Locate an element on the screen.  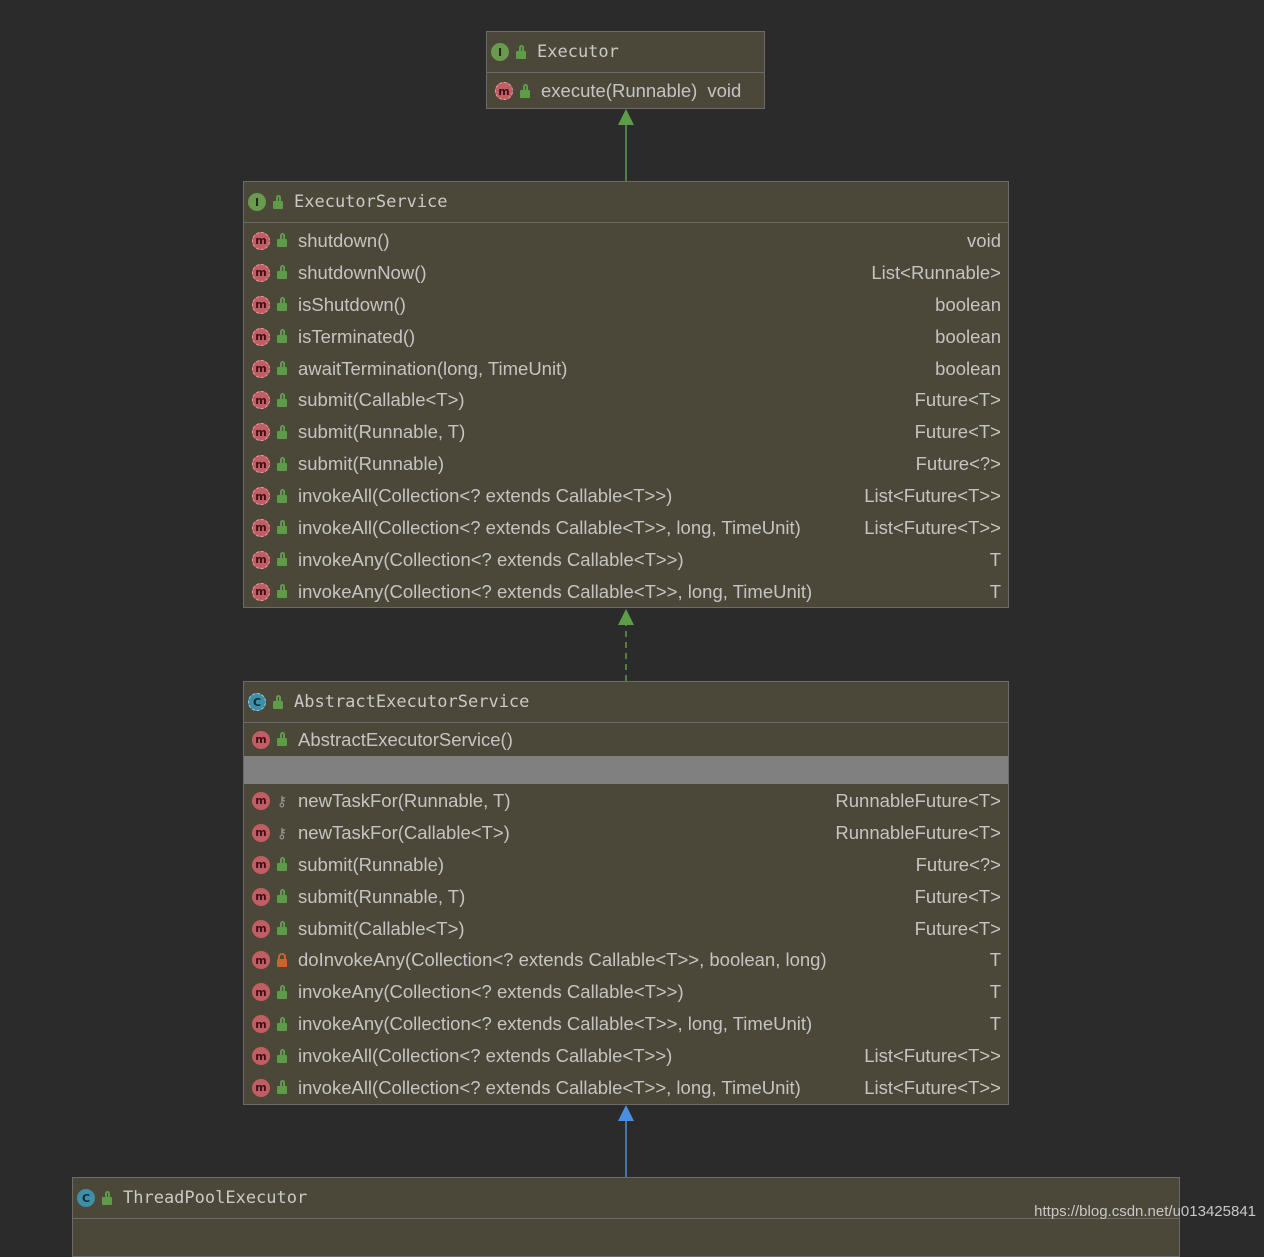
method-name: submit(Callable<T>) is located at coordinates (381, 400).